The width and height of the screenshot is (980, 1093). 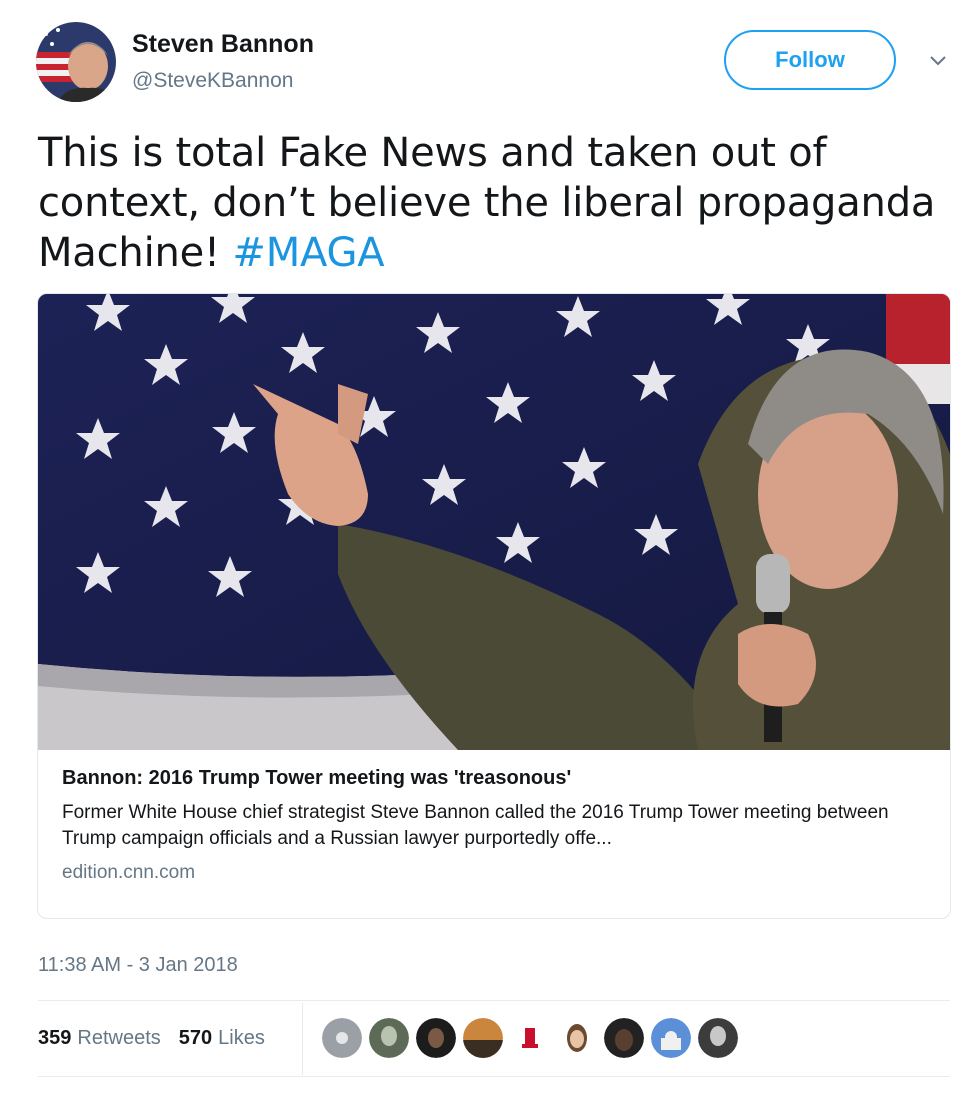 I want to click on tweet-stats: 359 Retweets 570 Likes, so click(x=160, y=1038).